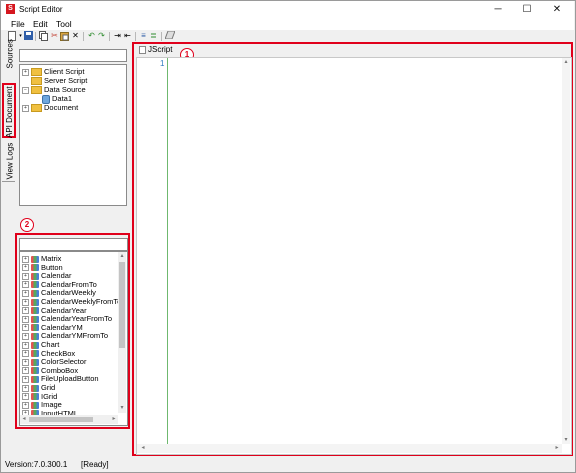  Describe the element at coordinates (349, 448) in the screenshot. I see `editor-horizontal-scrollbar: ◂ ▸` at that location.